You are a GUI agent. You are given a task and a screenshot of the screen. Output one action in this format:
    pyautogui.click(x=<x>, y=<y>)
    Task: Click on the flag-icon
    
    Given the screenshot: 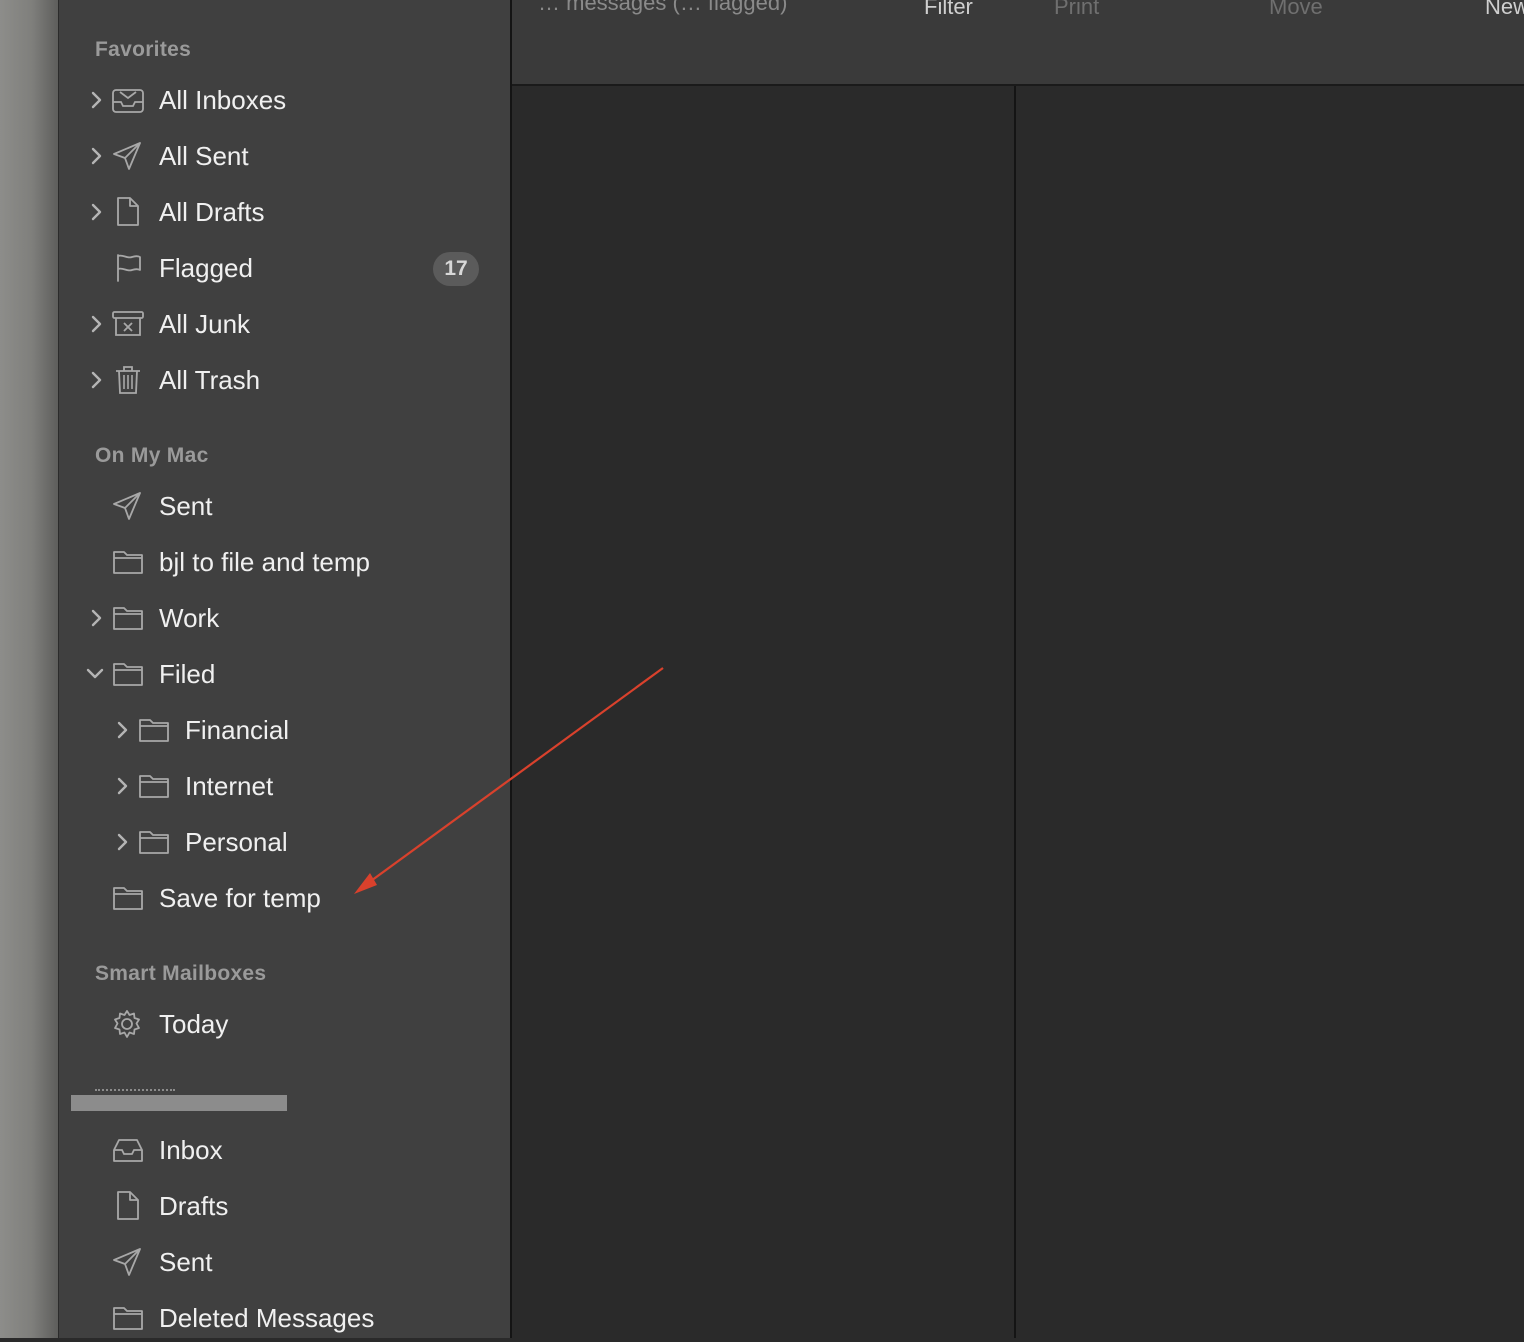 What is the action you would take?
    pyautogui.click(x=129, y=268)
    